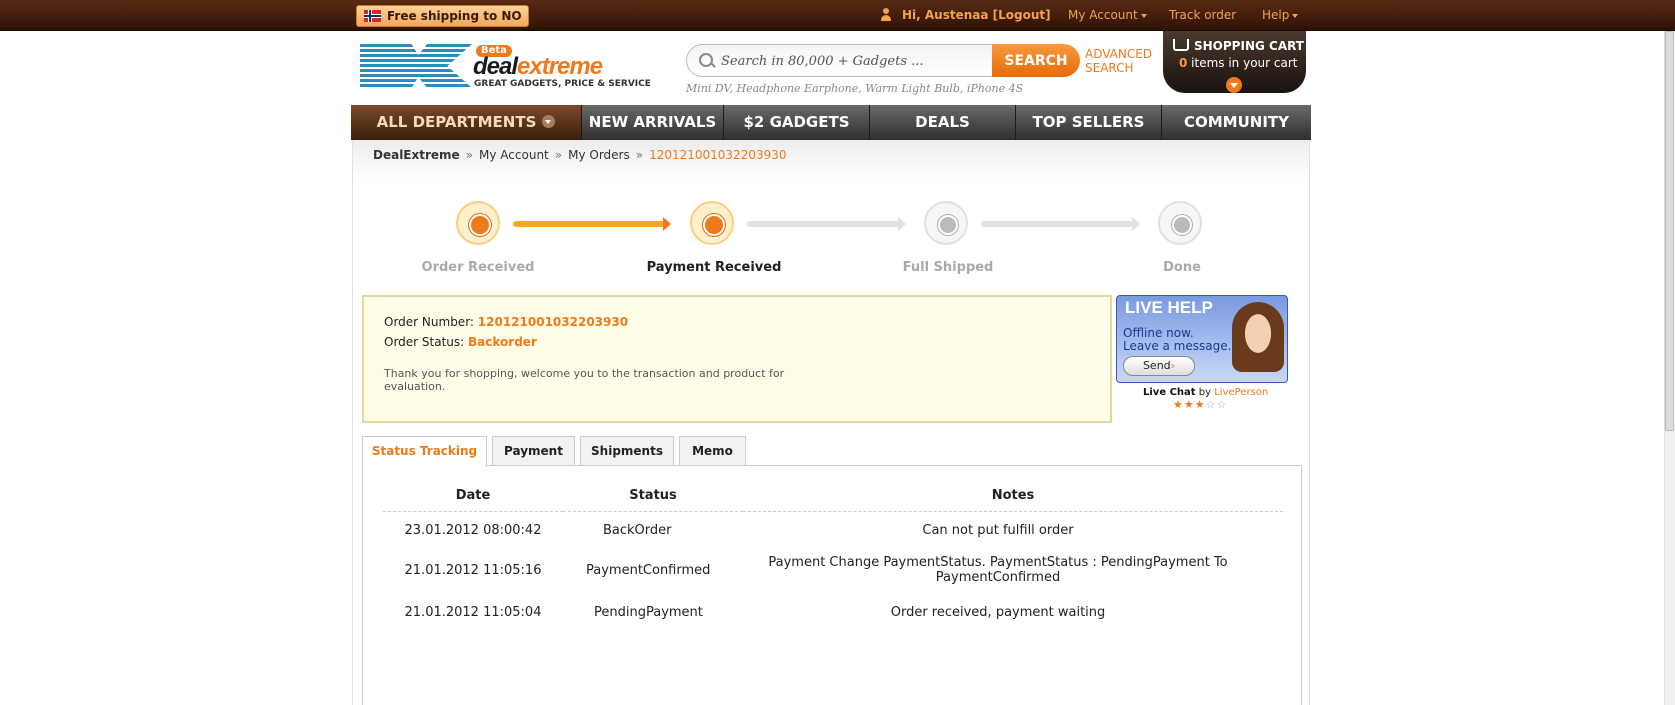 The width and height of the screenshot is (1675, 705). I want to click on nav-2-gadgets: $2 GADGETS, so click(796, 122).